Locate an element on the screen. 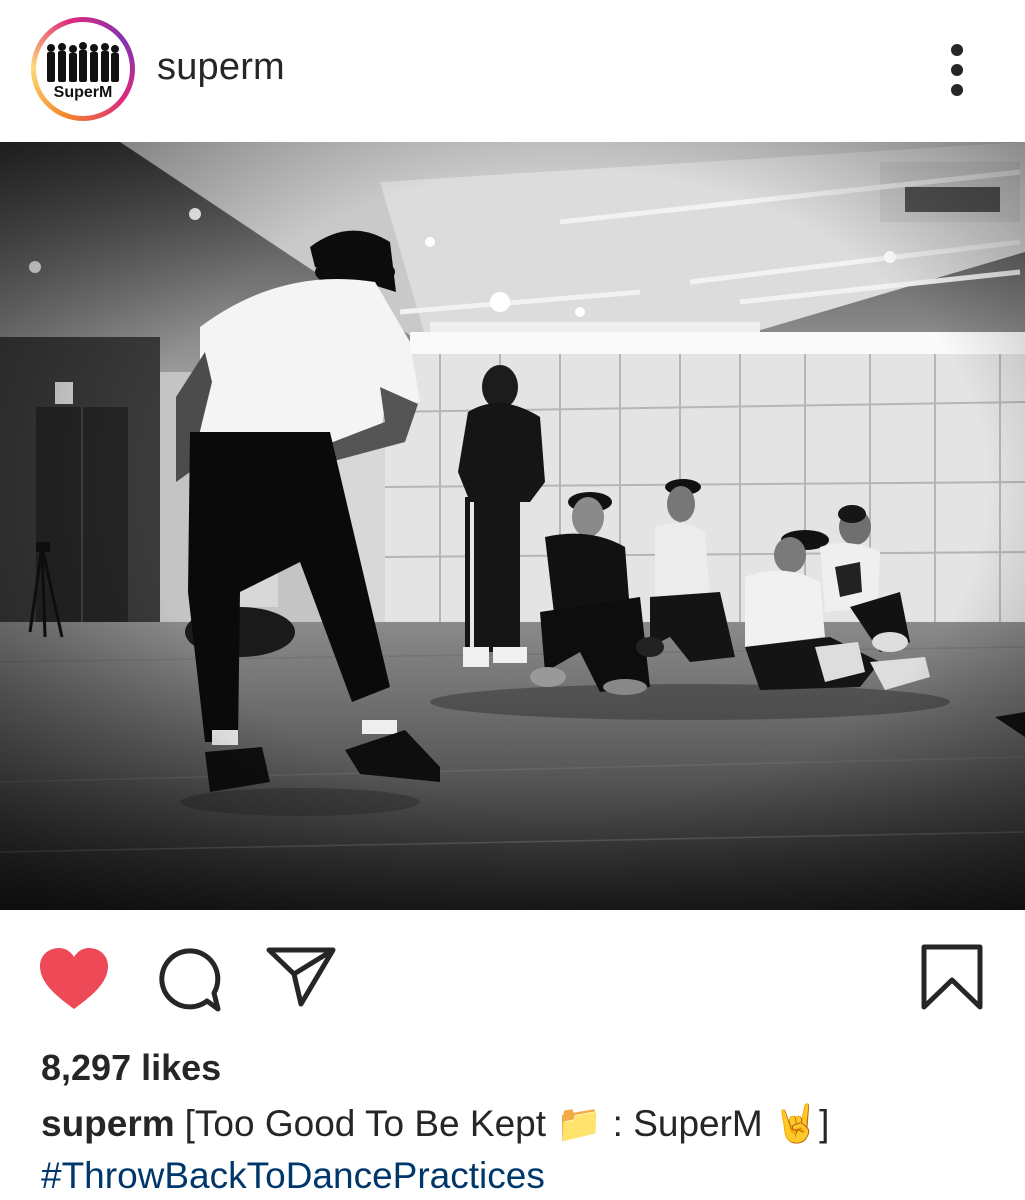  avatar: SuperM is located at coordinates (83, 69).